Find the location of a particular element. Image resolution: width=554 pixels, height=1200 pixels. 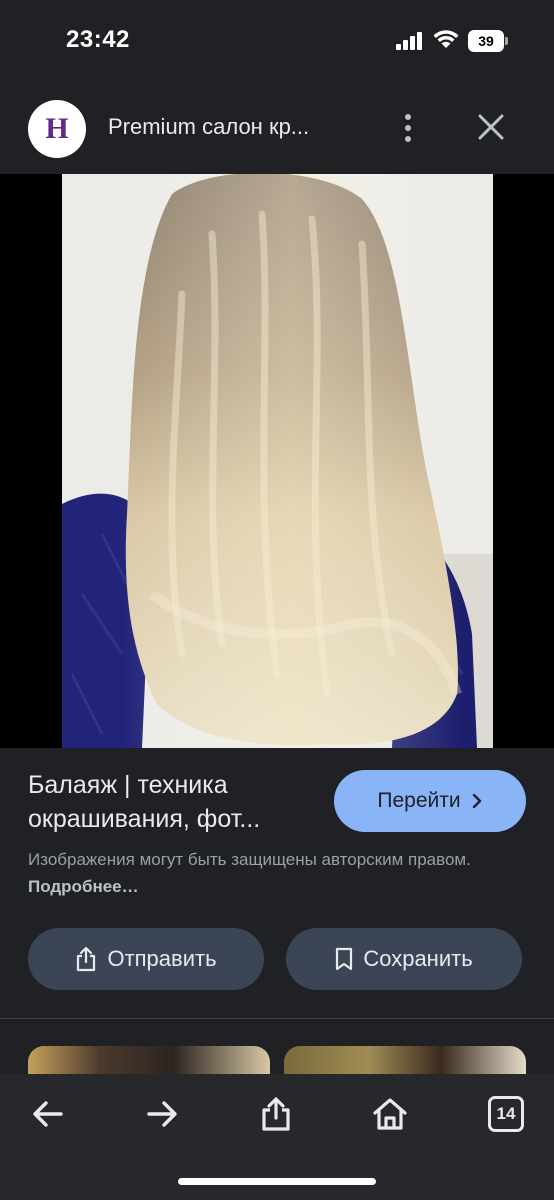

battery-level: 39 is located at coordinates (486, 41).